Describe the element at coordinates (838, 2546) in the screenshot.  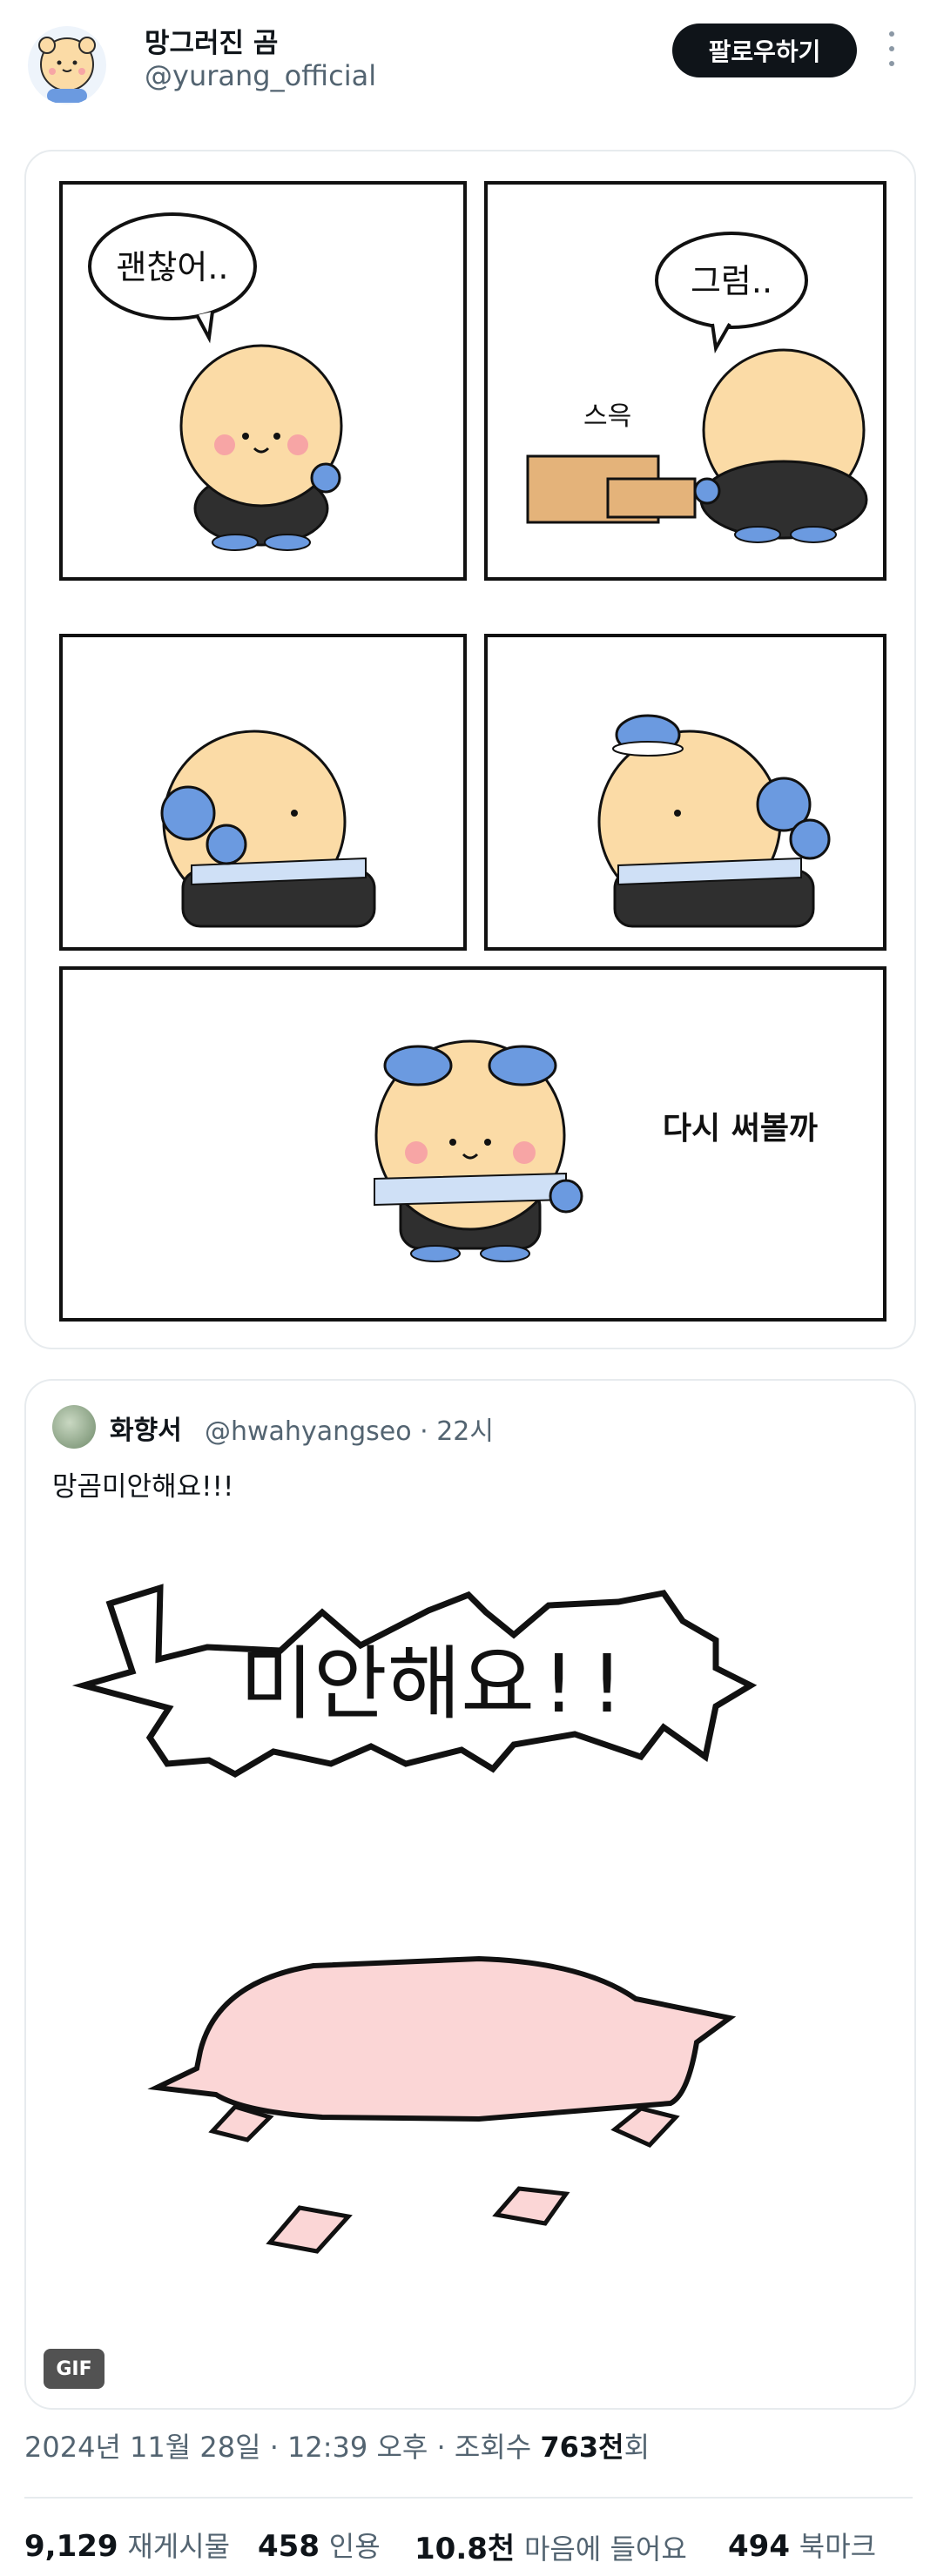
I see `bookmarks-label: 북마크` at that location.